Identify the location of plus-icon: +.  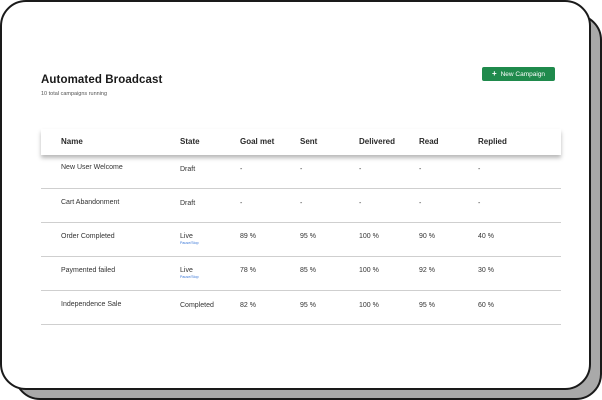
(494, 73).